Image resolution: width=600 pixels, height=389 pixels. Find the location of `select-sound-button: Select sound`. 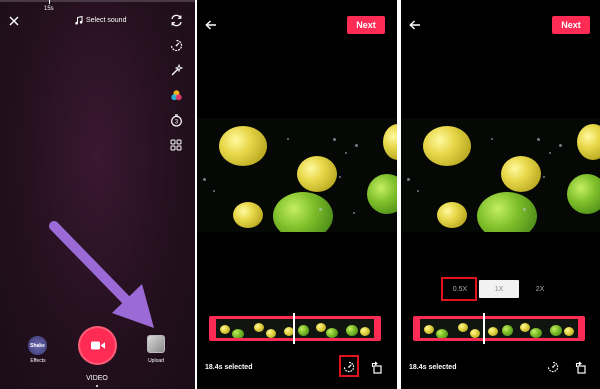

select-sound-button: Select sound is located at coordinates (100, 20).